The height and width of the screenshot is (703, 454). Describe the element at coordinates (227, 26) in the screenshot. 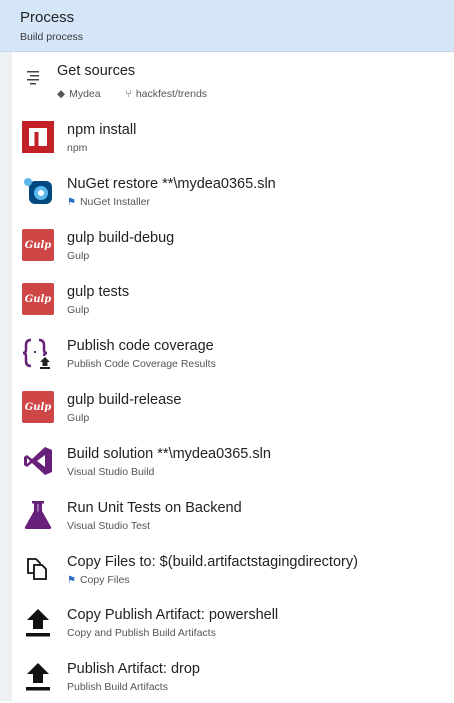

I see `process-header: Process Build process` at that location.